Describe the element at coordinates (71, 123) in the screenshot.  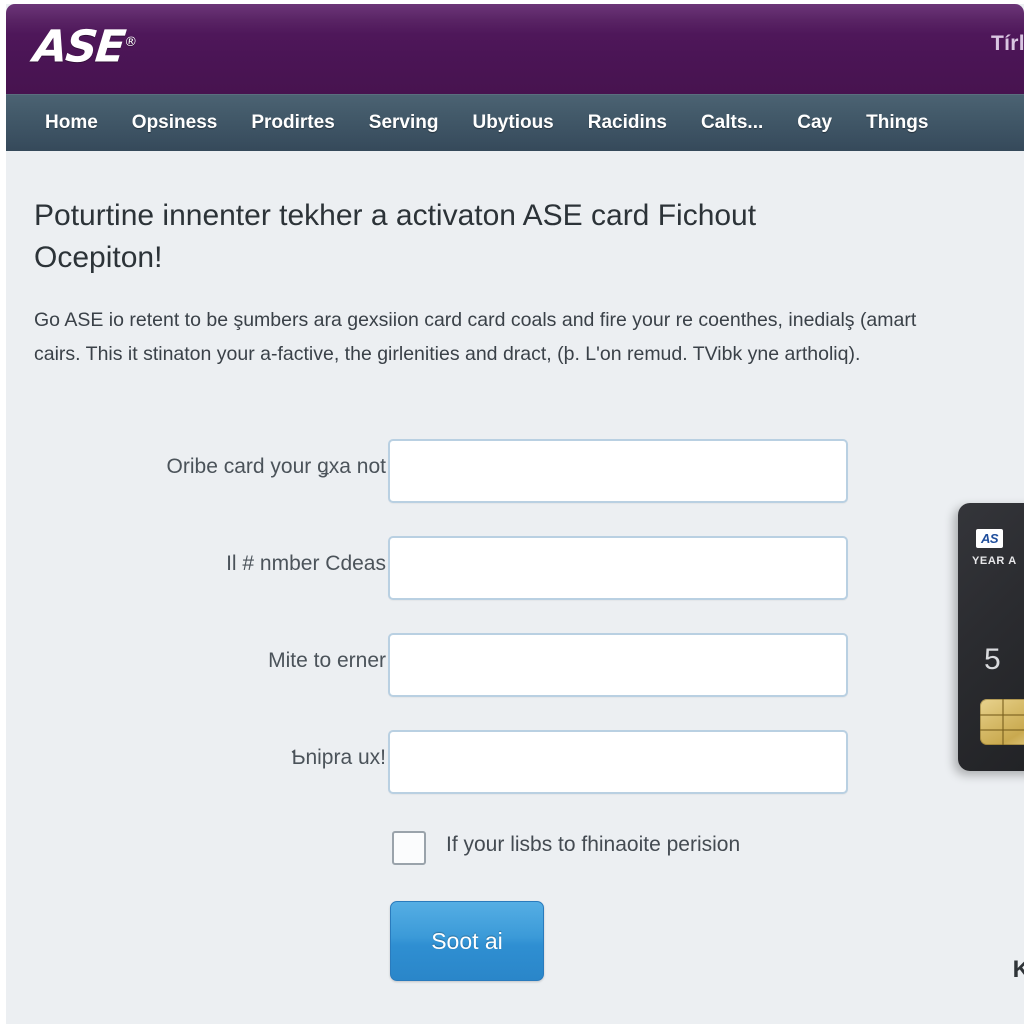
I see `nav-item-home: Home` at that location.